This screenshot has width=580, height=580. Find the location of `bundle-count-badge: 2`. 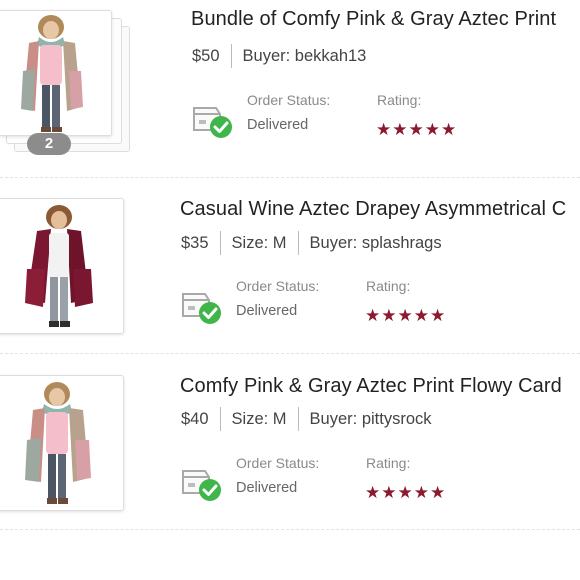

bundle-count-badge: 2 is located at coordinates (49, 144).